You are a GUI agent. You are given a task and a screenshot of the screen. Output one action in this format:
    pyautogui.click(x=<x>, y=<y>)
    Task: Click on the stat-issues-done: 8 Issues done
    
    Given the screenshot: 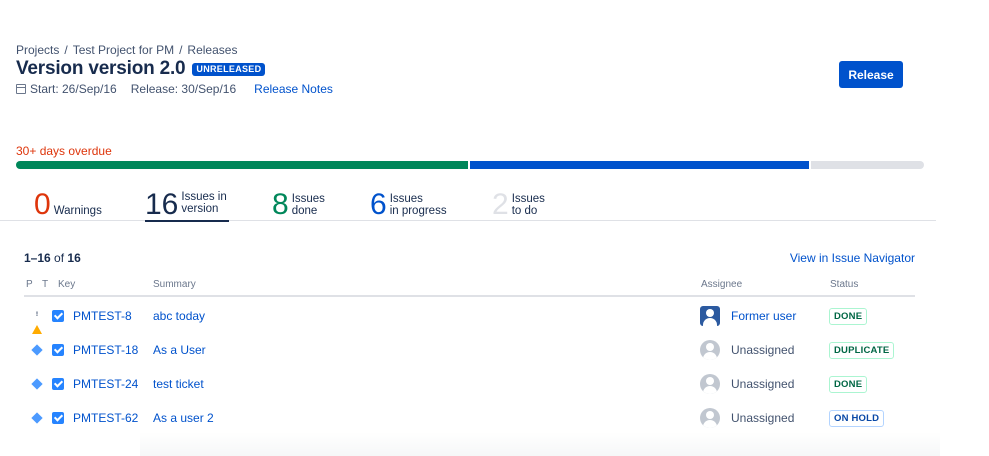 What is the action you would take?
    pyautogui.click(x=298, y=202)
    